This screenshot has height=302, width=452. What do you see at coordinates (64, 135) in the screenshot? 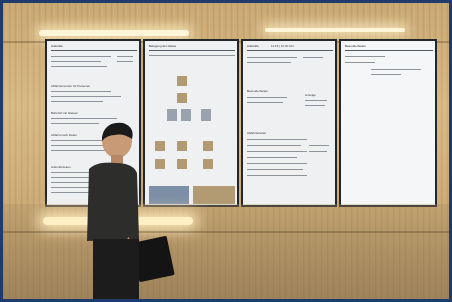
I see `screen-1-section-3: Abfahrt nach Zielen` at bounding box center [64, 135].